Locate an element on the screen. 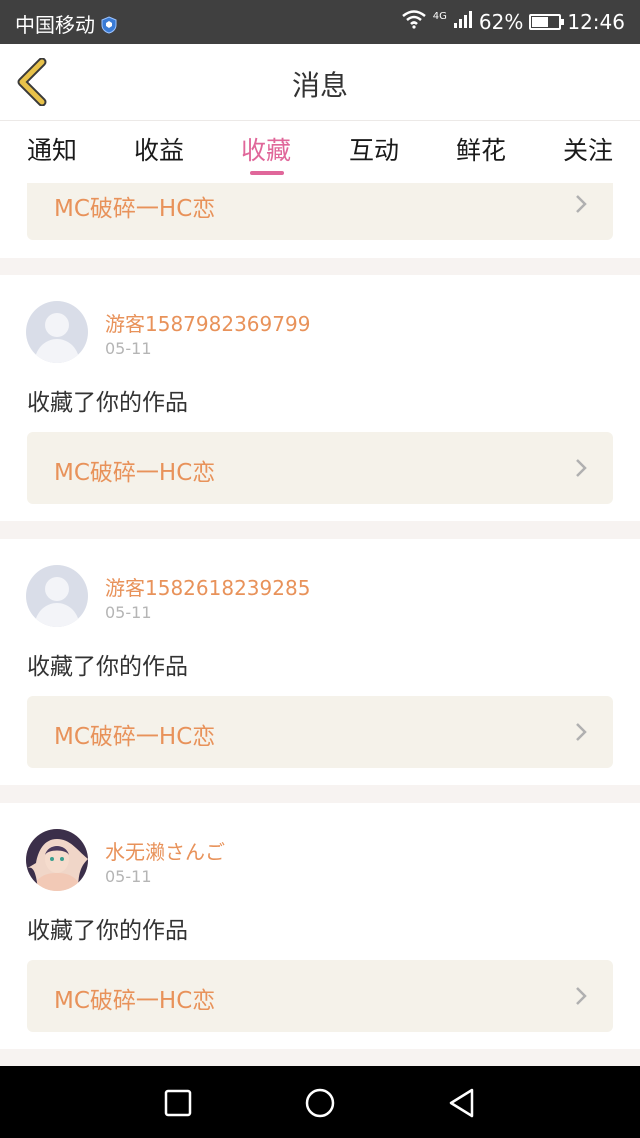  header-bar: 消息 is located at coordinates (320, 82).